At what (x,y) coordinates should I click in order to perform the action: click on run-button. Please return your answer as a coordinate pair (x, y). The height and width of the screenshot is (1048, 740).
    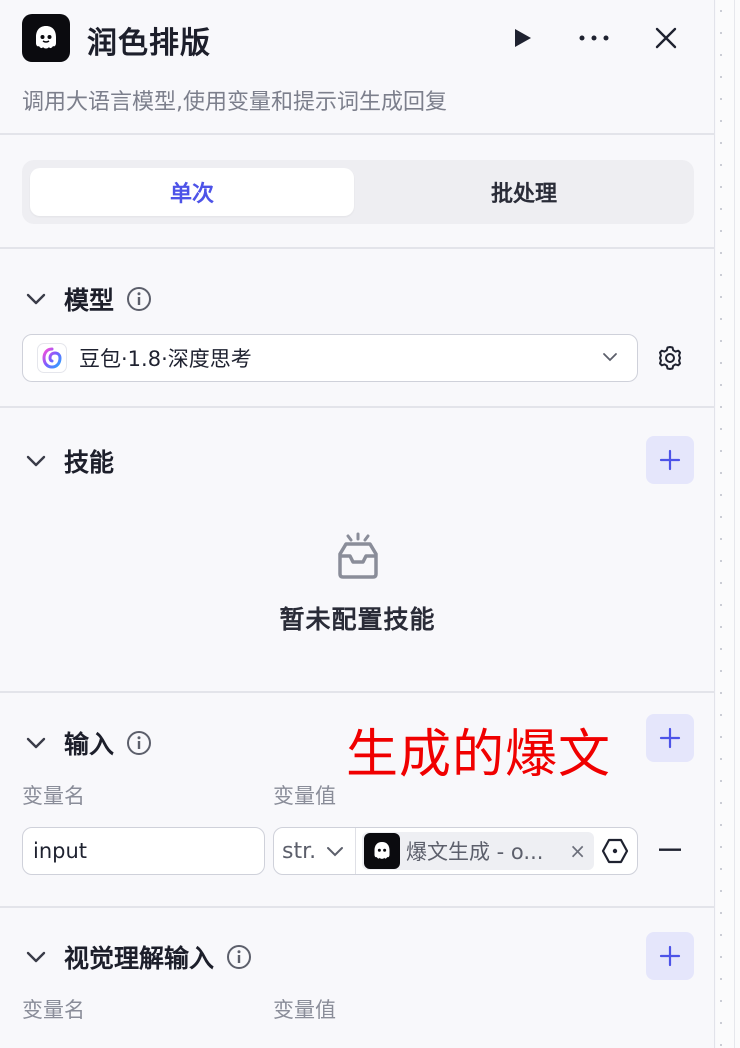
    Looking at the image, I should click on (522, 38).